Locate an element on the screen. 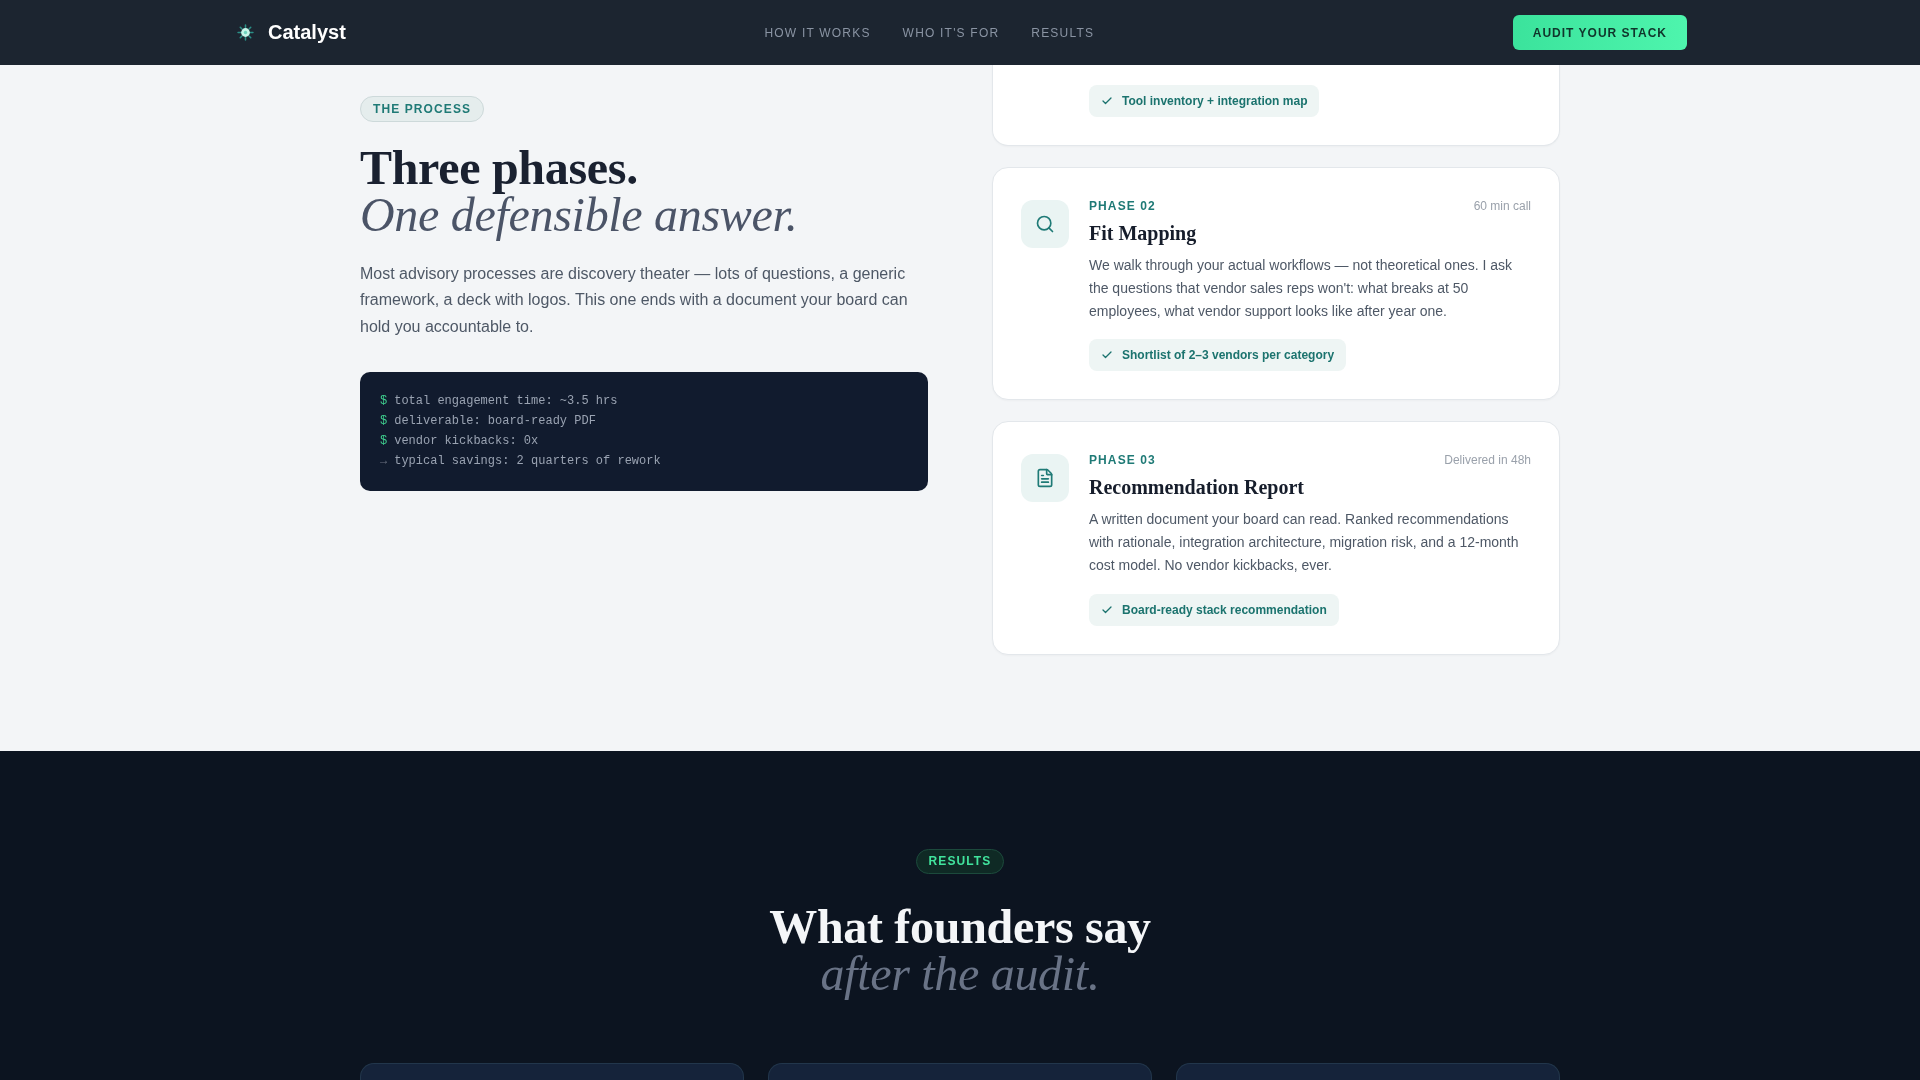 The image size is (1920, 1080). phase-description: We walk through your actual workflows — not theoretical ones. I ask the questions that vendor sales reps won't: what breaks at 50 employees, what vendor support looks like after year one. is located at coordinates (1301, 289).